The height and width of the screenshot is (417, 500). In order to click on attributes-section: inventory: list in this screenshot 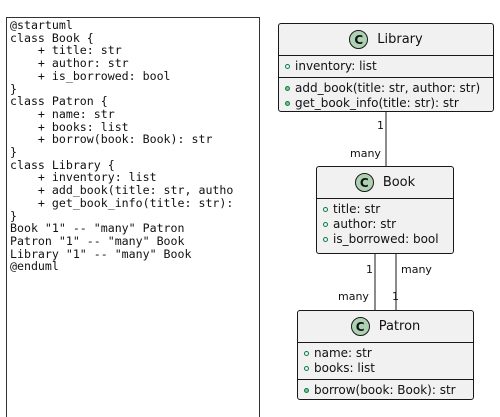, I will do `click(386, 66)`.